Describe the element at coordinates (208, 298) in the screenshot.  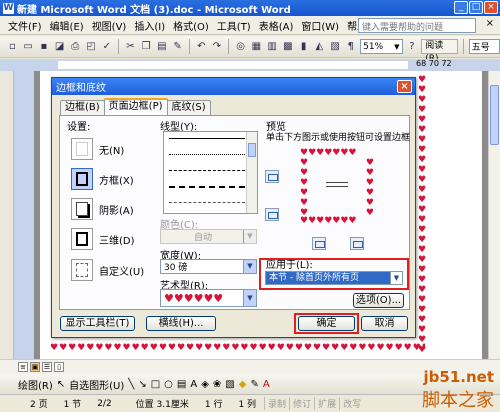
I see `art-select: ♥♥♥♥♥♥ ▼` at that location.